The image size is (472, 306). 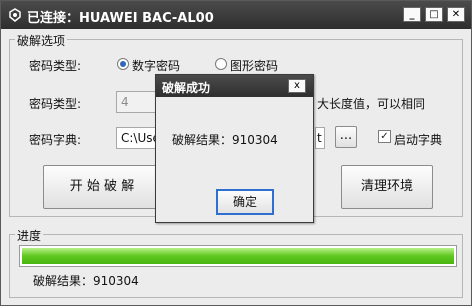 I want to click on progress-group-title: 进度, so click(x=29, y=235).